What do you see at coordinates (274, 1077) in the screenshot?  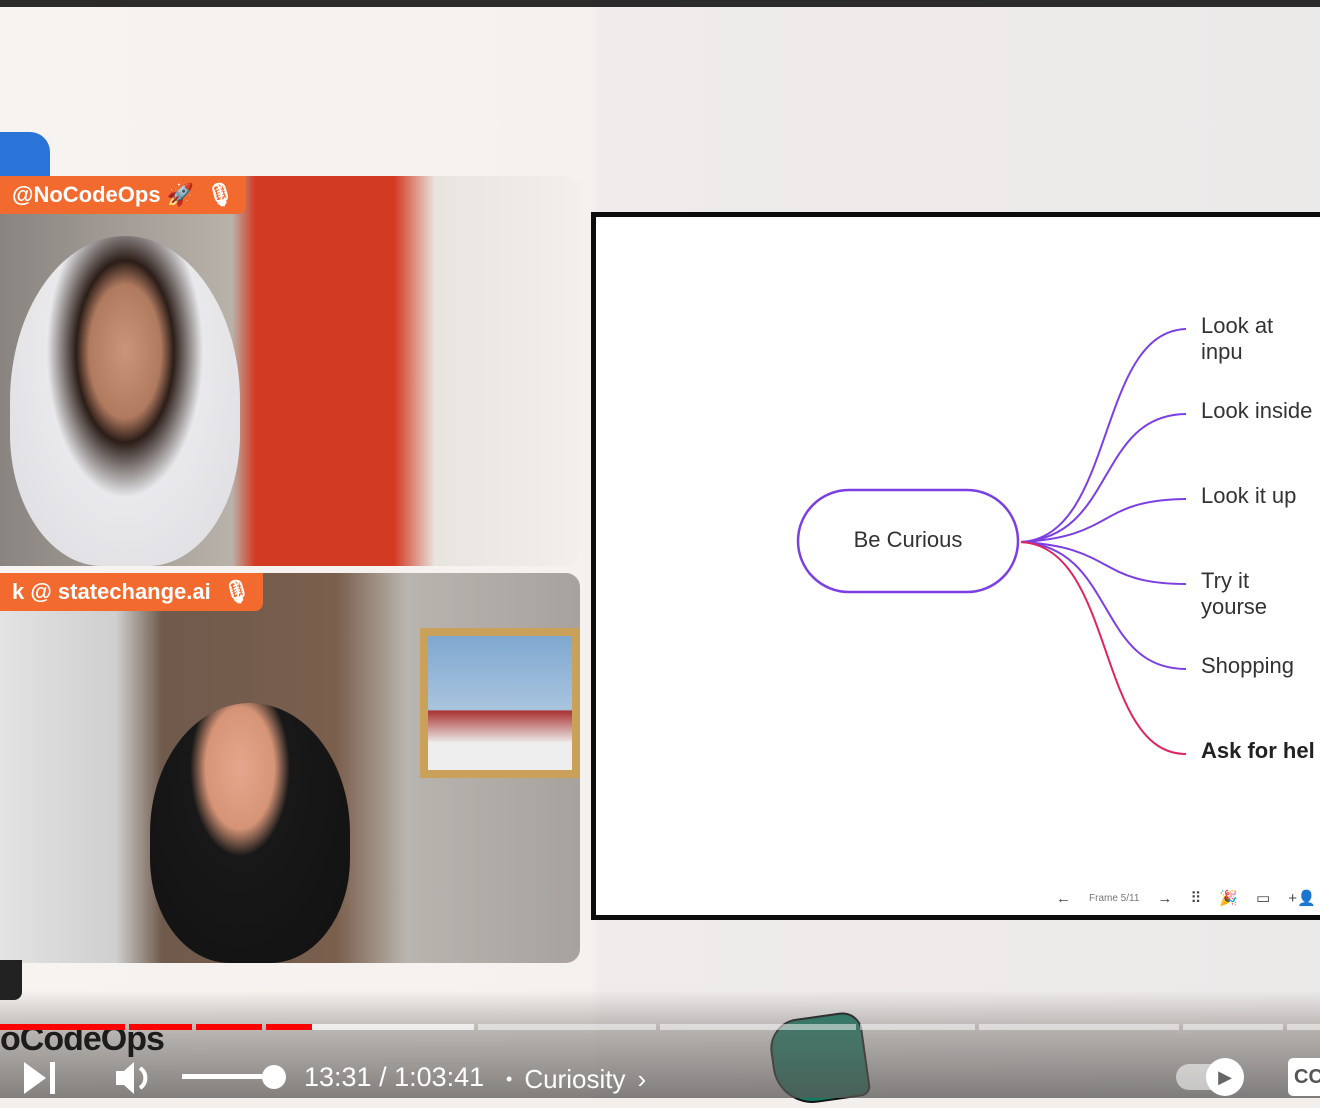 I see `volume-slider-thumb` at bounding box center [274, 1077].